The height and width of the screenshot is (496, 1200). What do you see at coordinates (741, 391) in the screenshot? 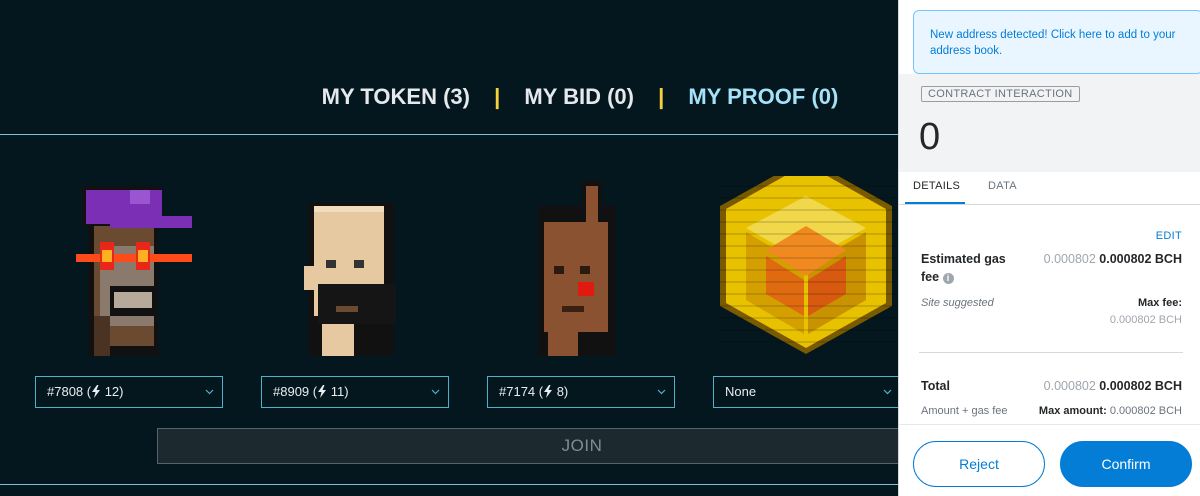
I see `select-value: None` at bounding box center [741, 391].